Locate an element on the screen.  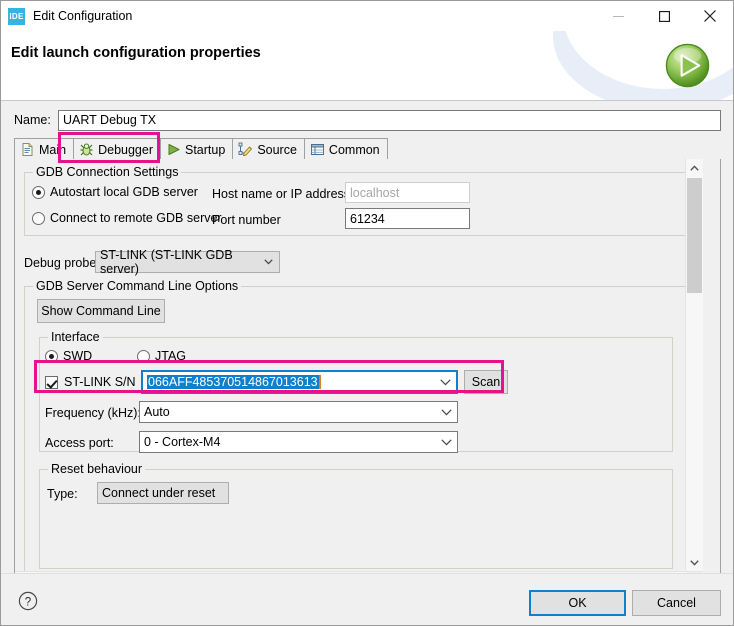
access-port-dropdown: 0 - Cortex-M4 is located at coordinates (298, 442).